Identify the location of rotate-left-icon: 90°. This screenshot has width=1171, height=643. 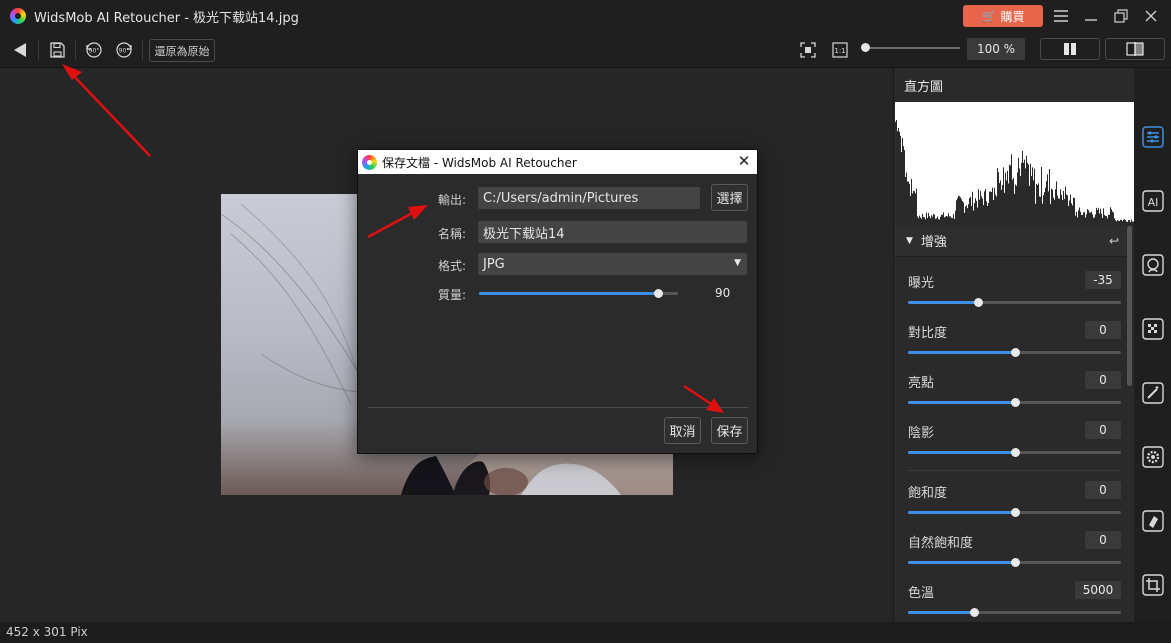
(94, 50).